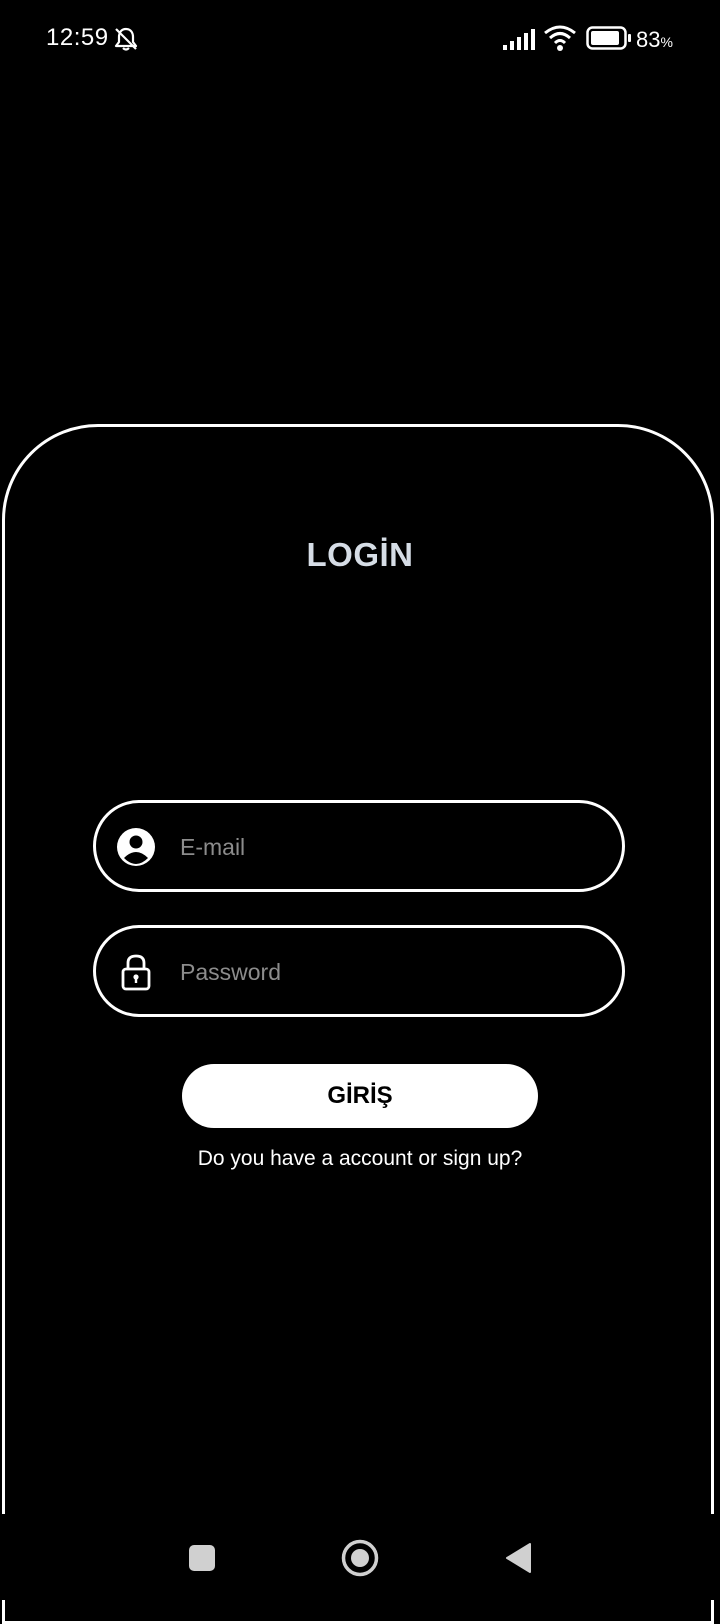 The width and height of the screenshot is (720, 1624). Describe the element at coordinates (77, 37) in the screenshot. I see `status-time: 12:59` at that location.